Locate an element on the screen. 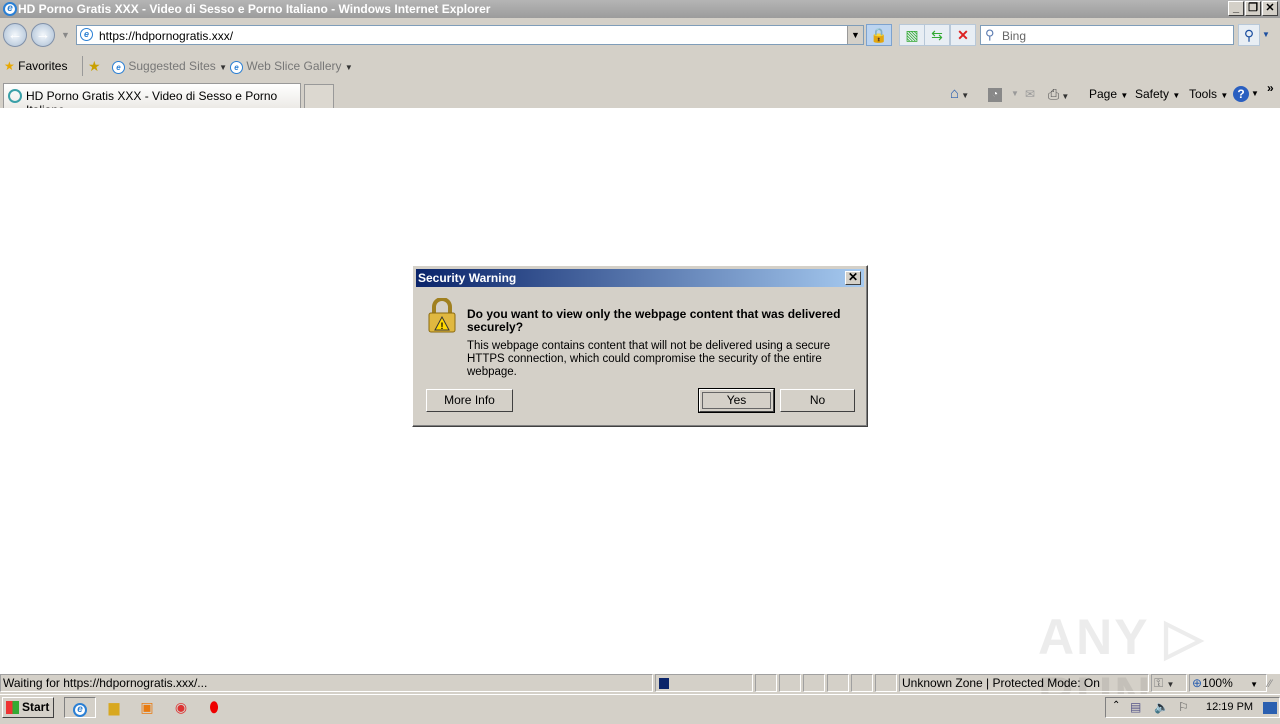  zoom-icon: ⊕ is located at coordinates (1197, 683).